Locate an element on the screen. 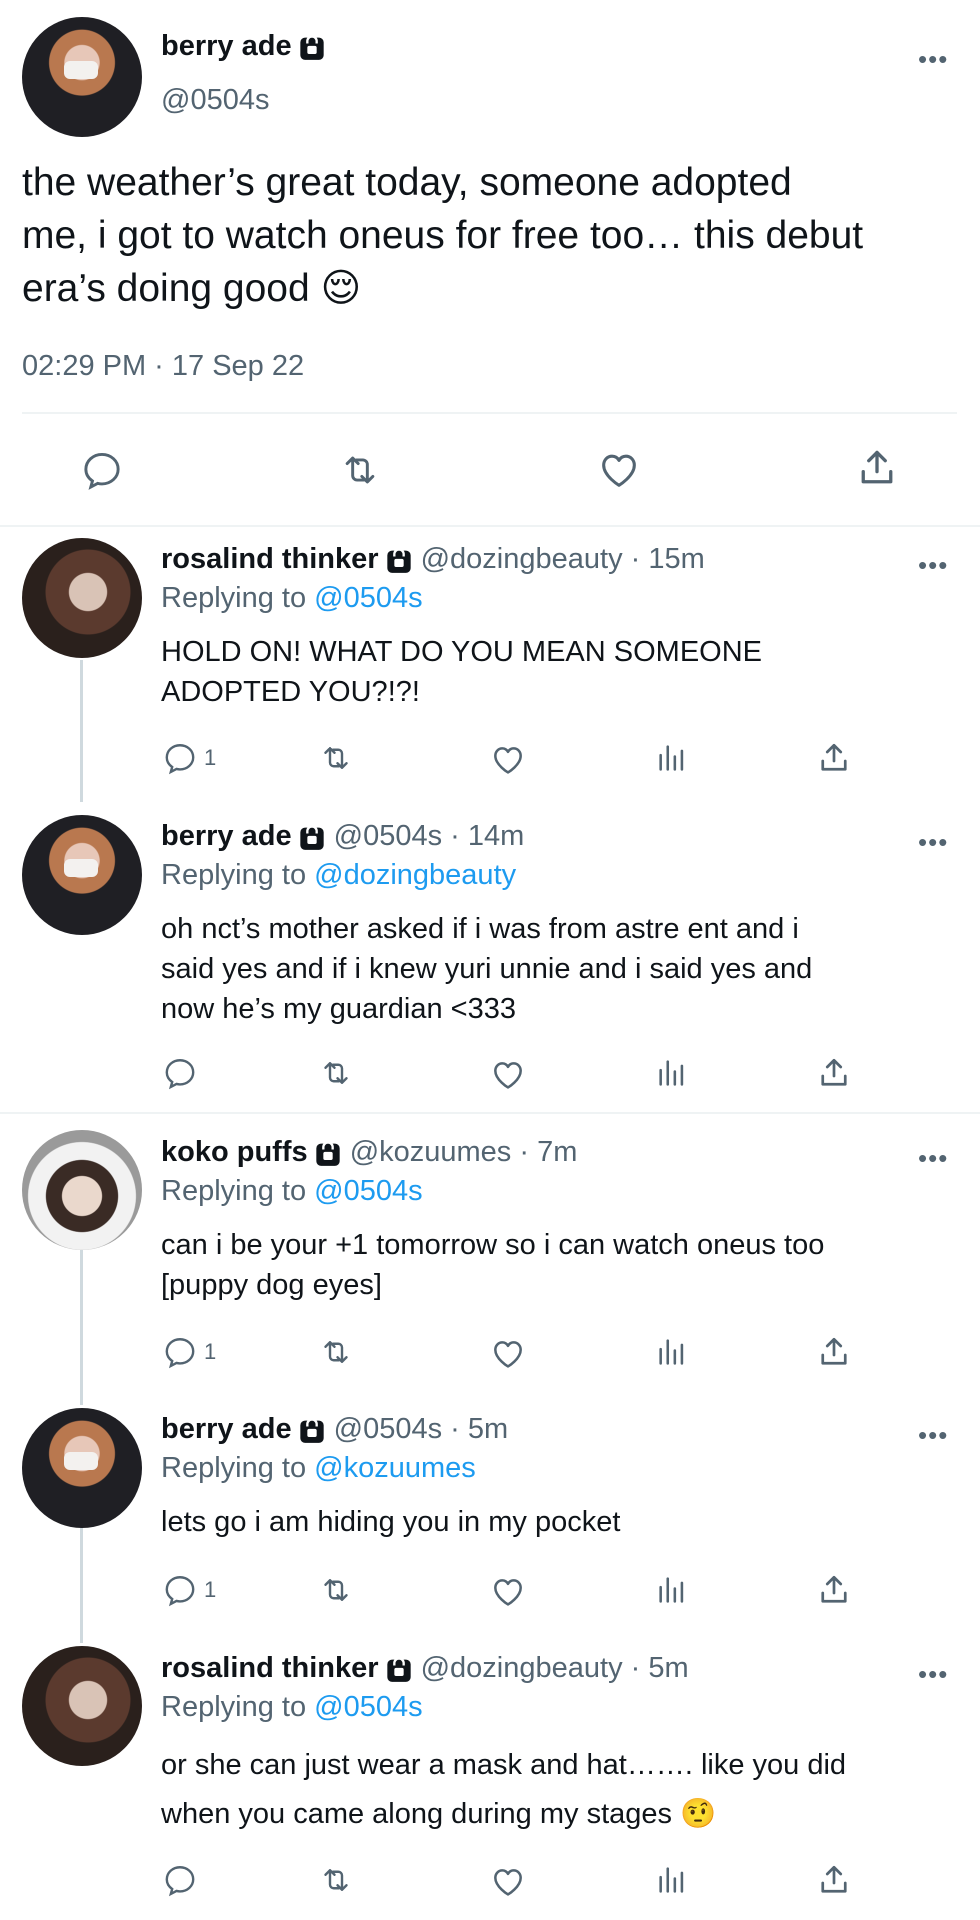 The height and width of the screenshot is (1920, 980). divider is located at coordinates (489, 413).